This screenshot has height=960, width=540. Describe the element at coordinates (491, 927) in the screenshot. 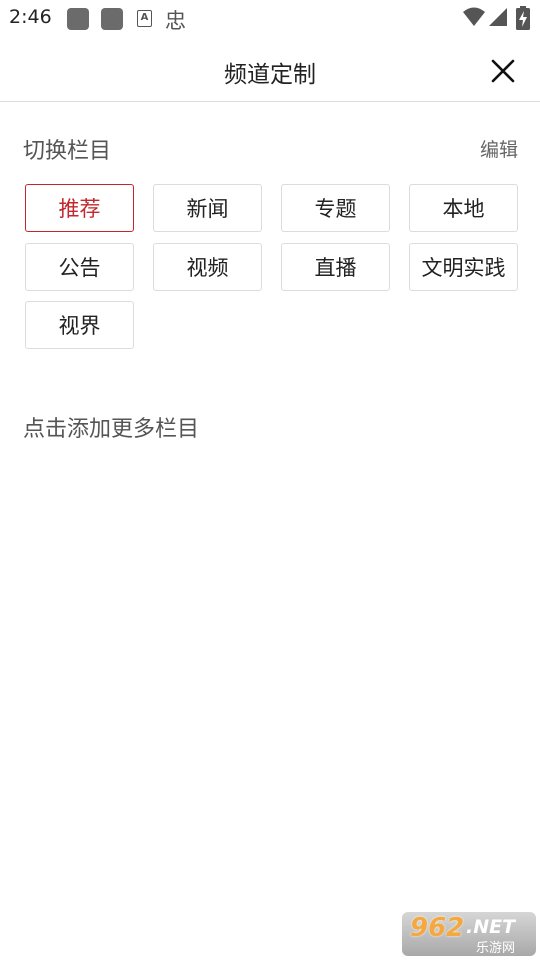

I see `watermark-net: .NET` at that location.